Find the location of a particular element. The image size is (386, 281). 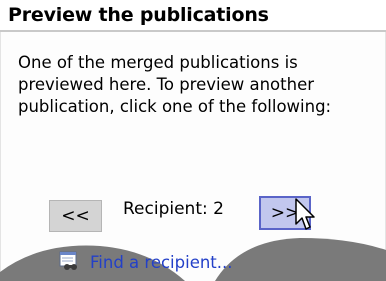

task-pane-header: Preview the publications is located at coordinates (193, 16).